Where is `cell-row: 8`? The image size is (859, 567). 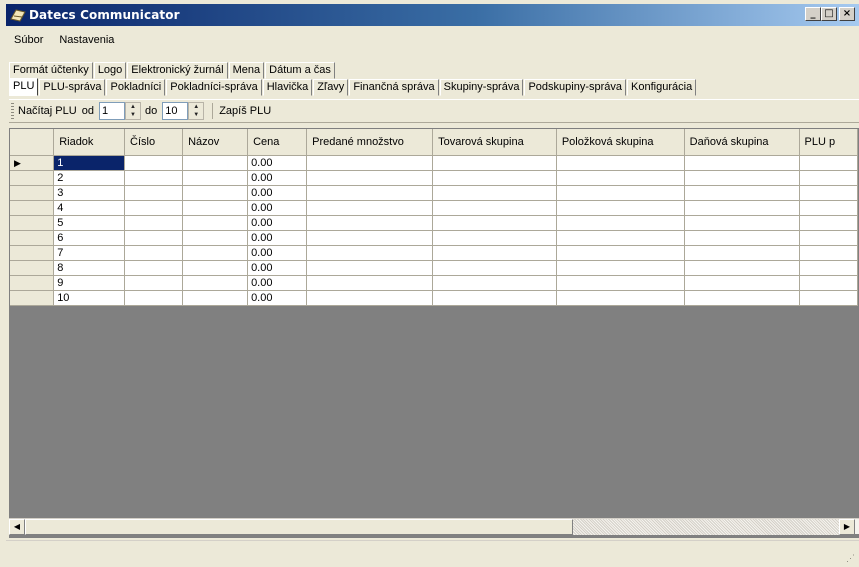 cell-row: 8 is located at coordinates (89, 268).